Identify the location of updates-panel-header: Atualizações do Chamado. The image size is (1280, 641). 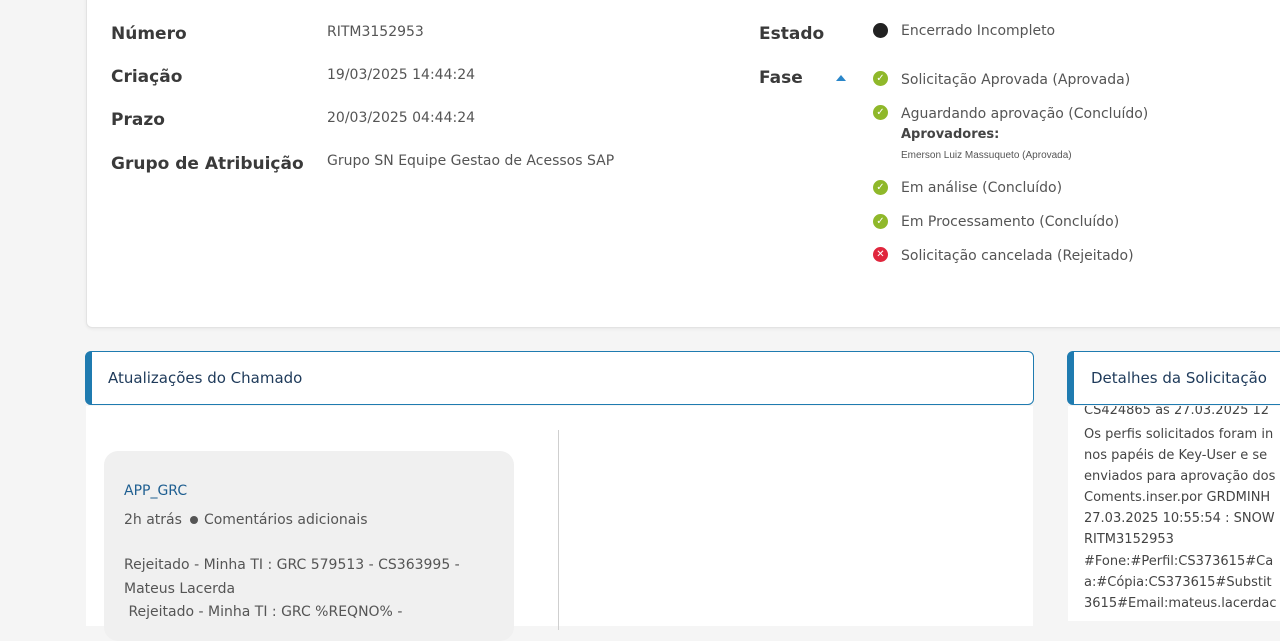
(559, 378).